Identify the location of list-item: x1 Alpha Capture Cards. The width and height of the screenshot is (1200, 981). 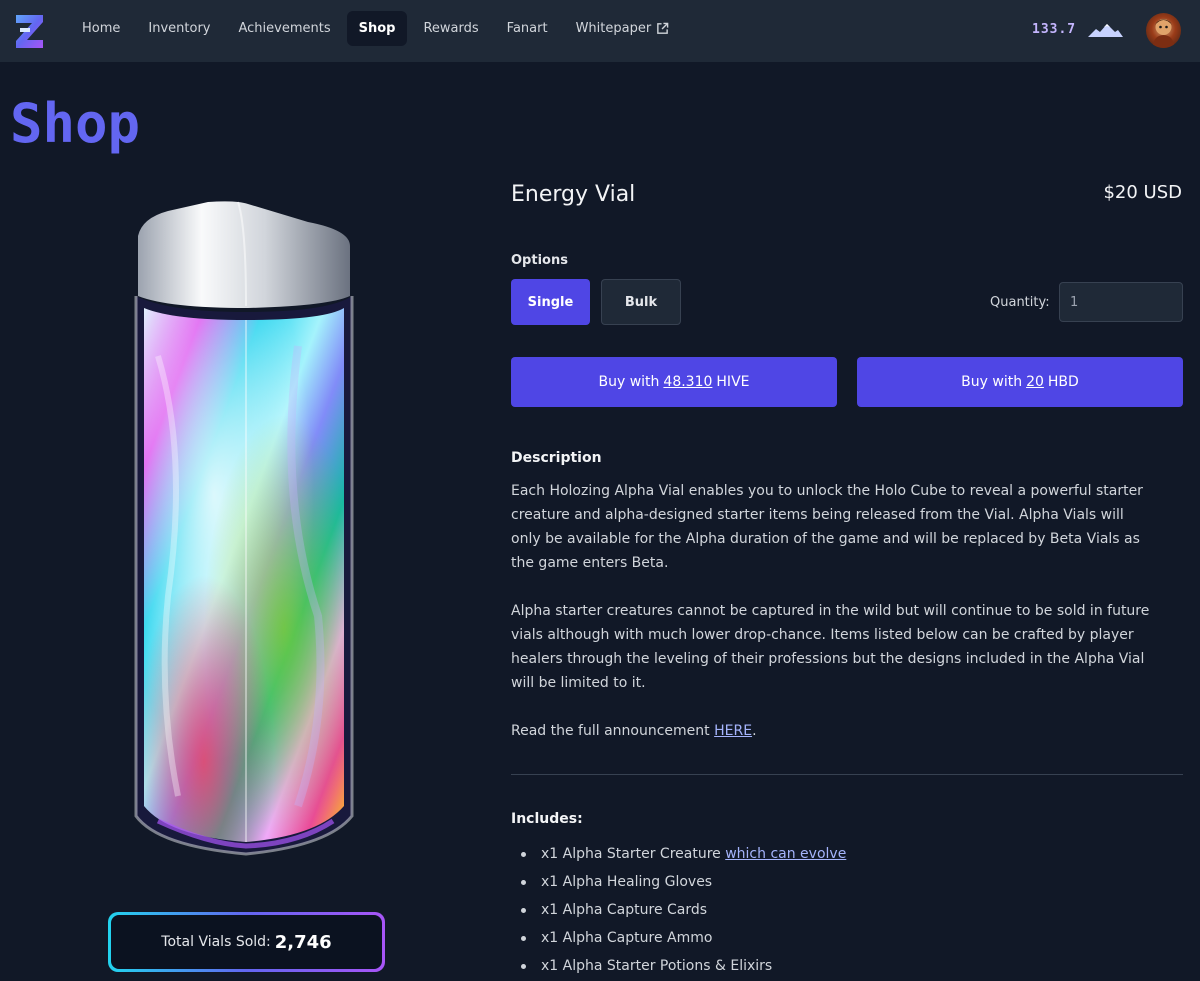
(678, 912).